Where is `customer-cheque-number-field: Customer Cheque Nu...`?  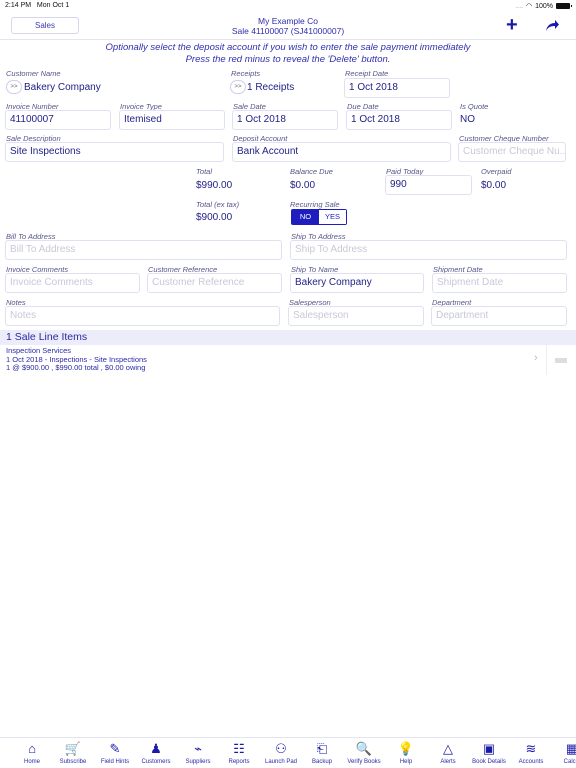
customer-cheque-number-field: Customer Cheque Nu... is located at coordinates (512, 152).